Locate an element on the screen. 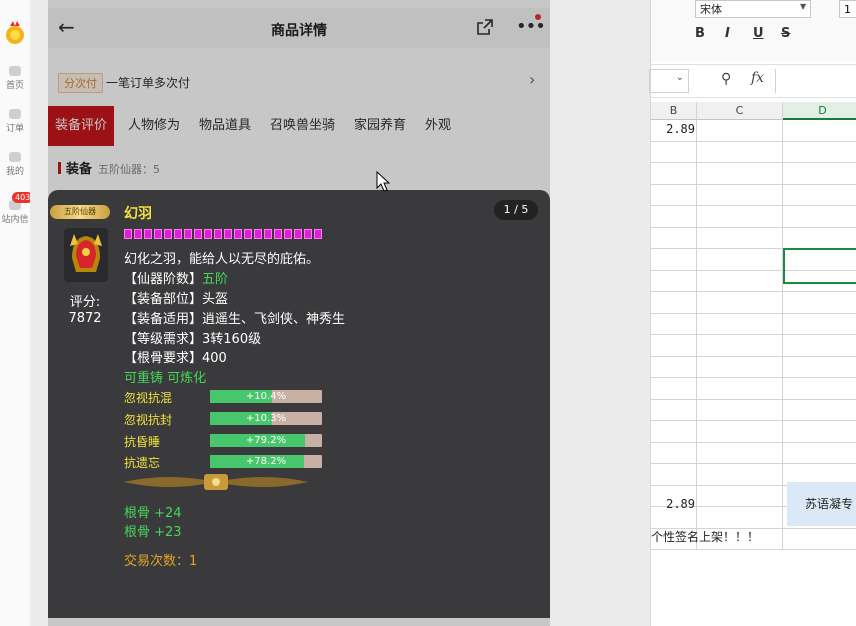  rail-item-mine: 我的 is located at coordinates (15, 164).